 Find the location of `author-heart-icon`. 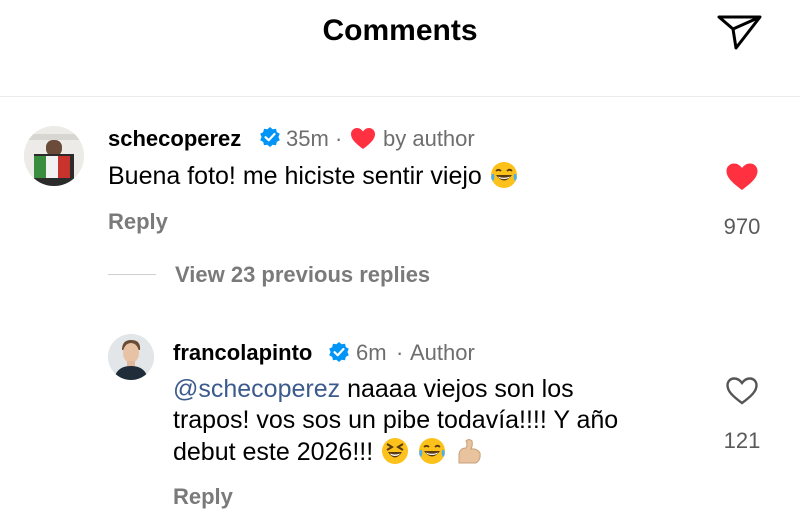

author-heart-icon is located at coordinates (363, 141).